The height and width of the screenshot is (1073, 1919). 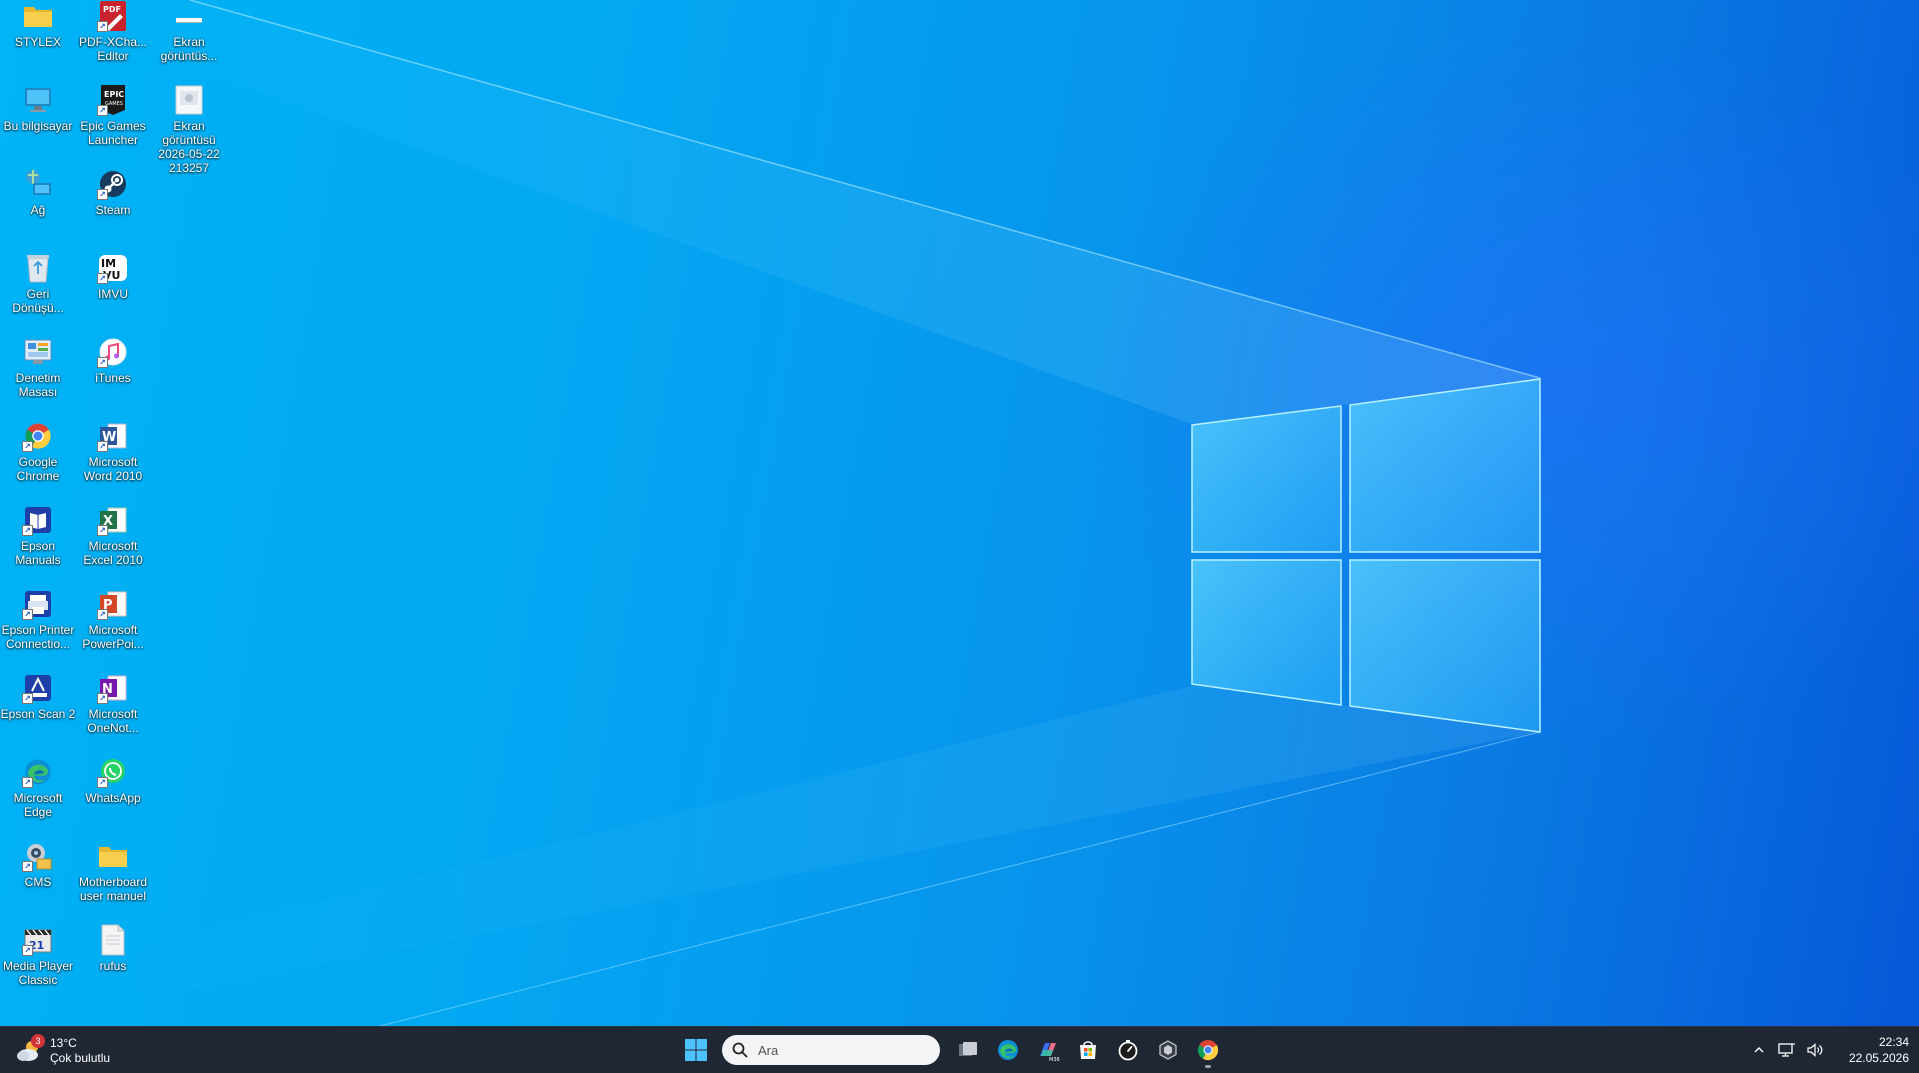 I want to click on desktop-icon-edge: ↗ Microsoft Edge, so click(x=38, y=787).